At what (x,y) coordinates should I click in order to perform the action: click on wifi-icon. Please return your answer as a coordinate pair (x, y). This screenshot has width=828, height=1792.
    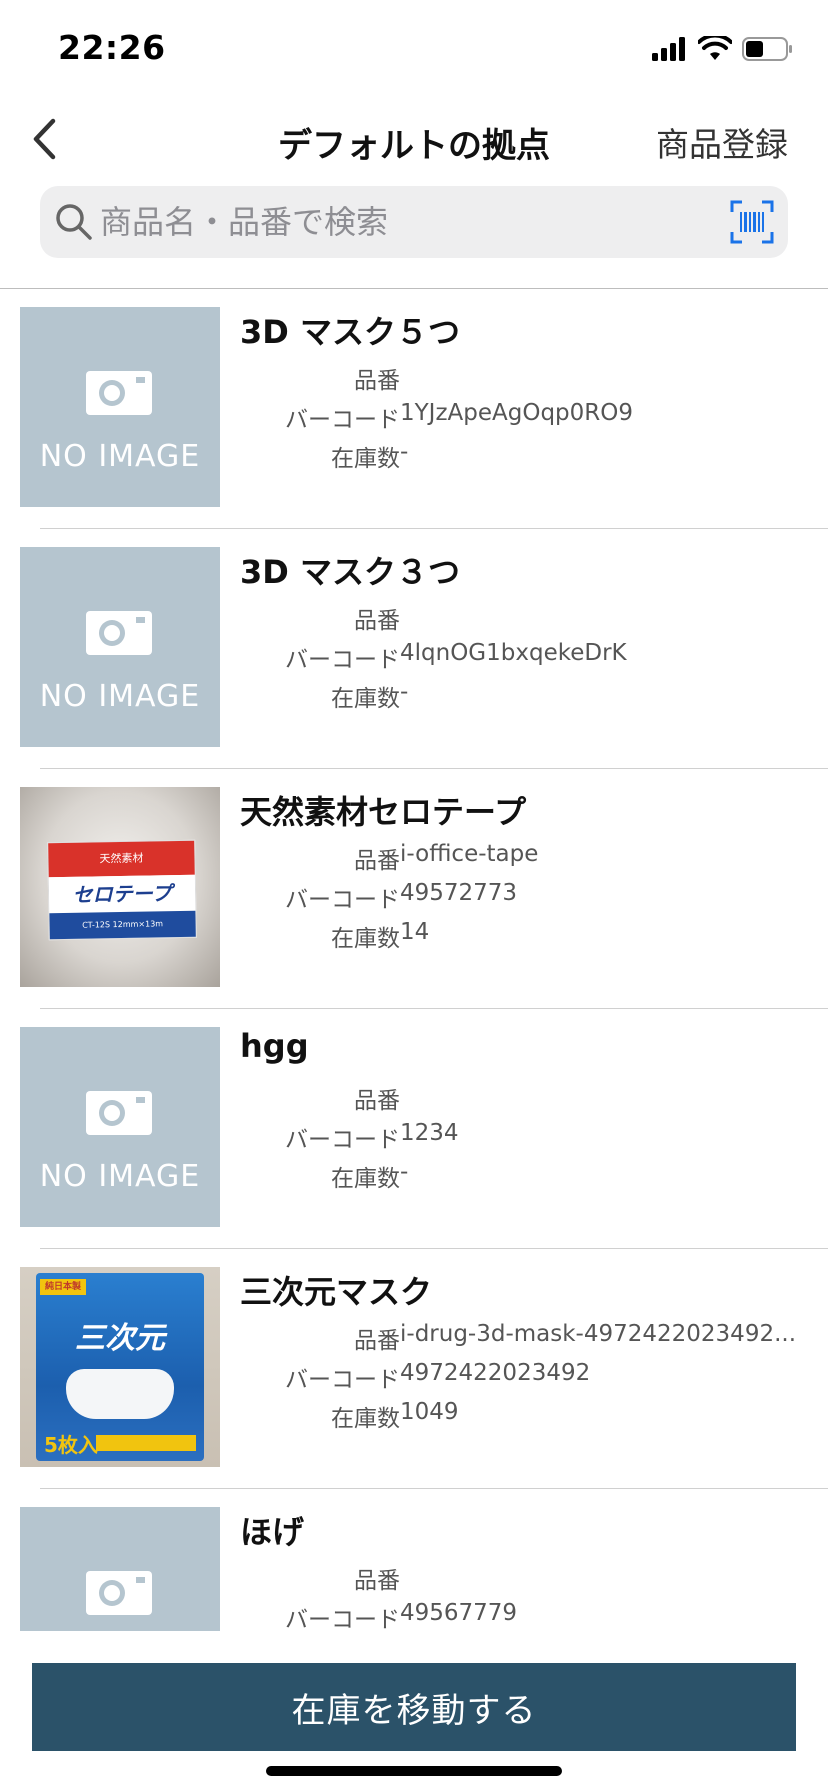
    Looking at the image, I should click on (715, 48).